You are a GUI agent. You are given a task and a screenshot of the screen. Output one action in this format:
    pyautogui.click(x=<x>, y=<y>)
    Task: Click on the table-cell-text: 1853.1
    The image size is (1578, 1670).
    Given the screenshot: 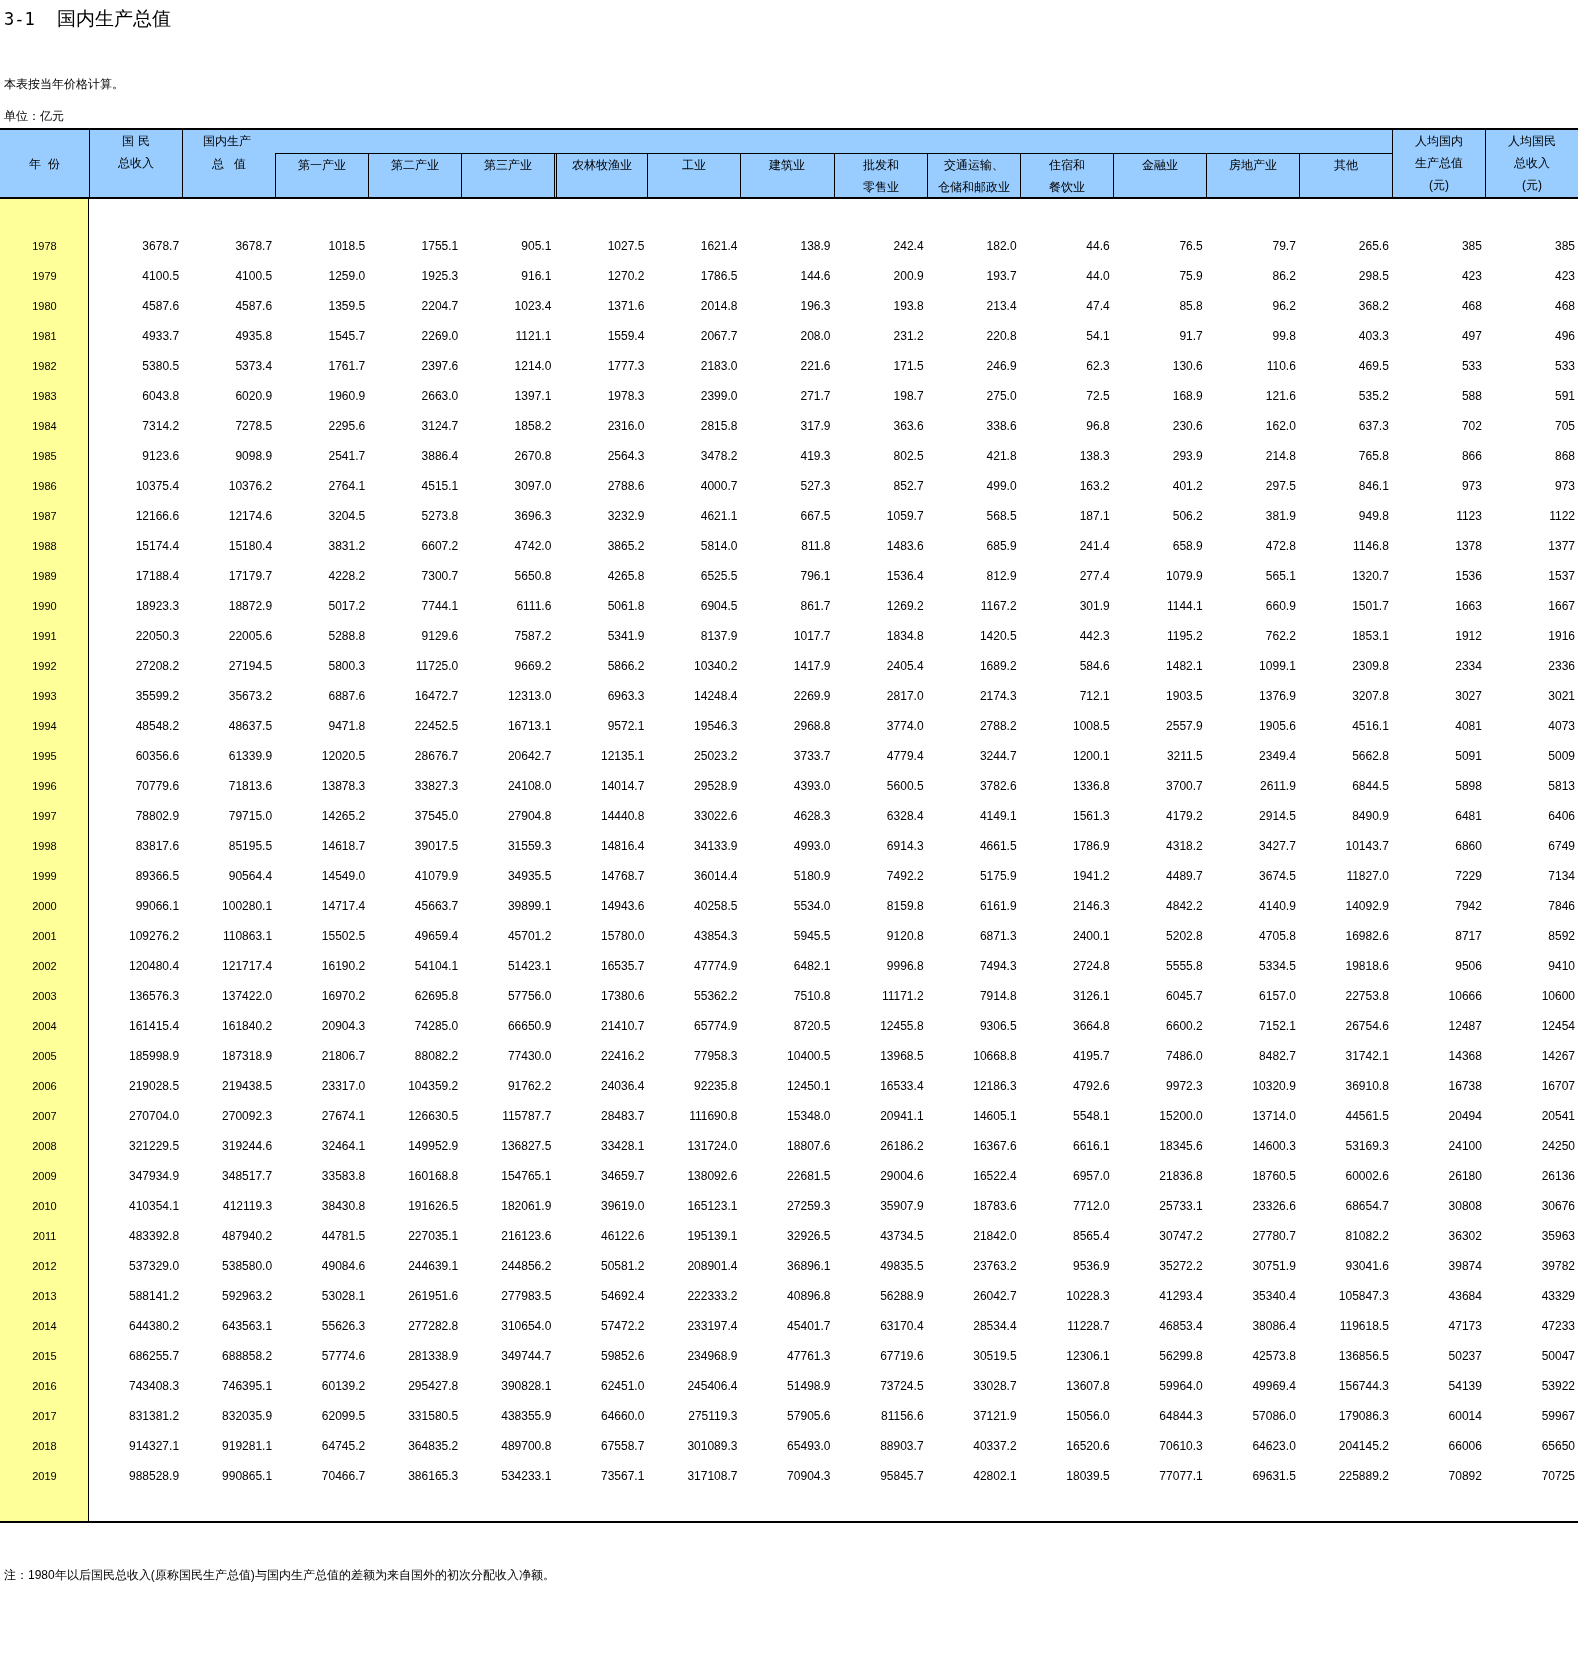 What is the action you would take?
    pyautogui.click(x=1370, y=636)
    